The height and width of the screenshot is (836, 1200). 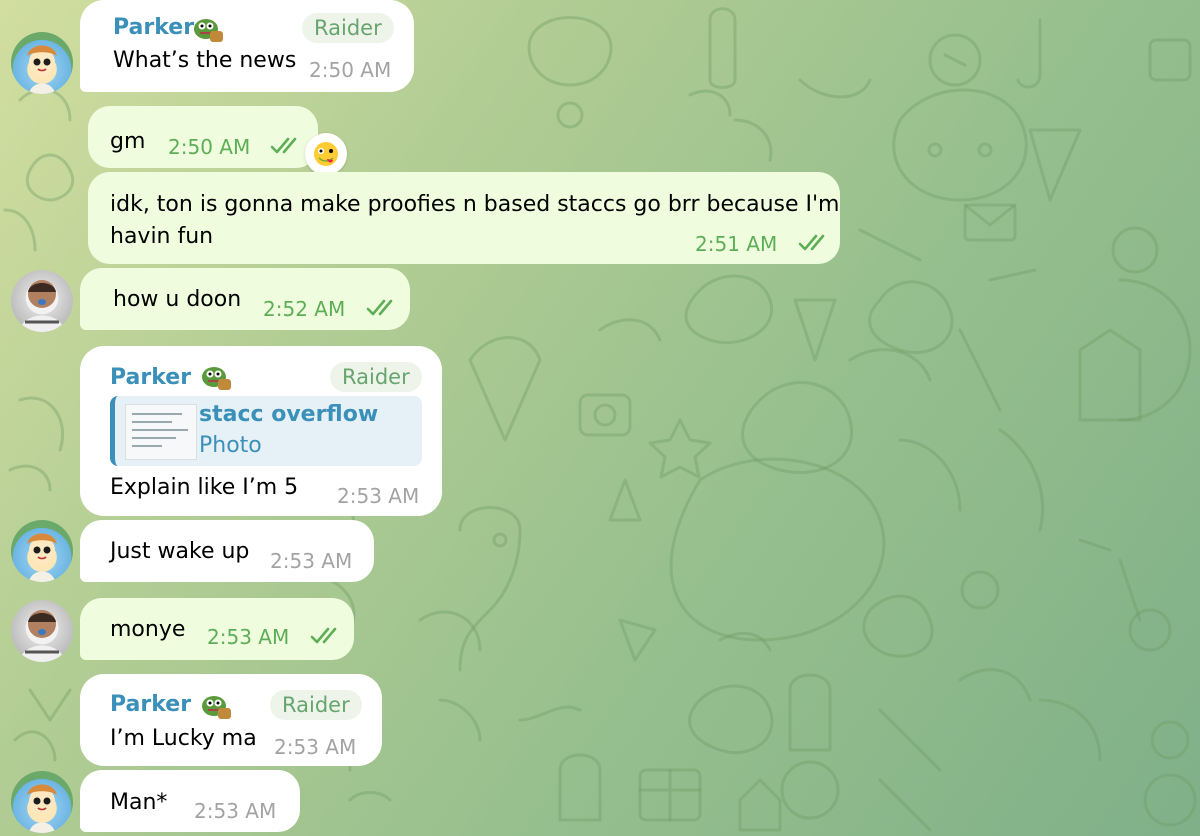 I want to click on message-bubble: monye 2:53 AM, so click(x=217, y=629).